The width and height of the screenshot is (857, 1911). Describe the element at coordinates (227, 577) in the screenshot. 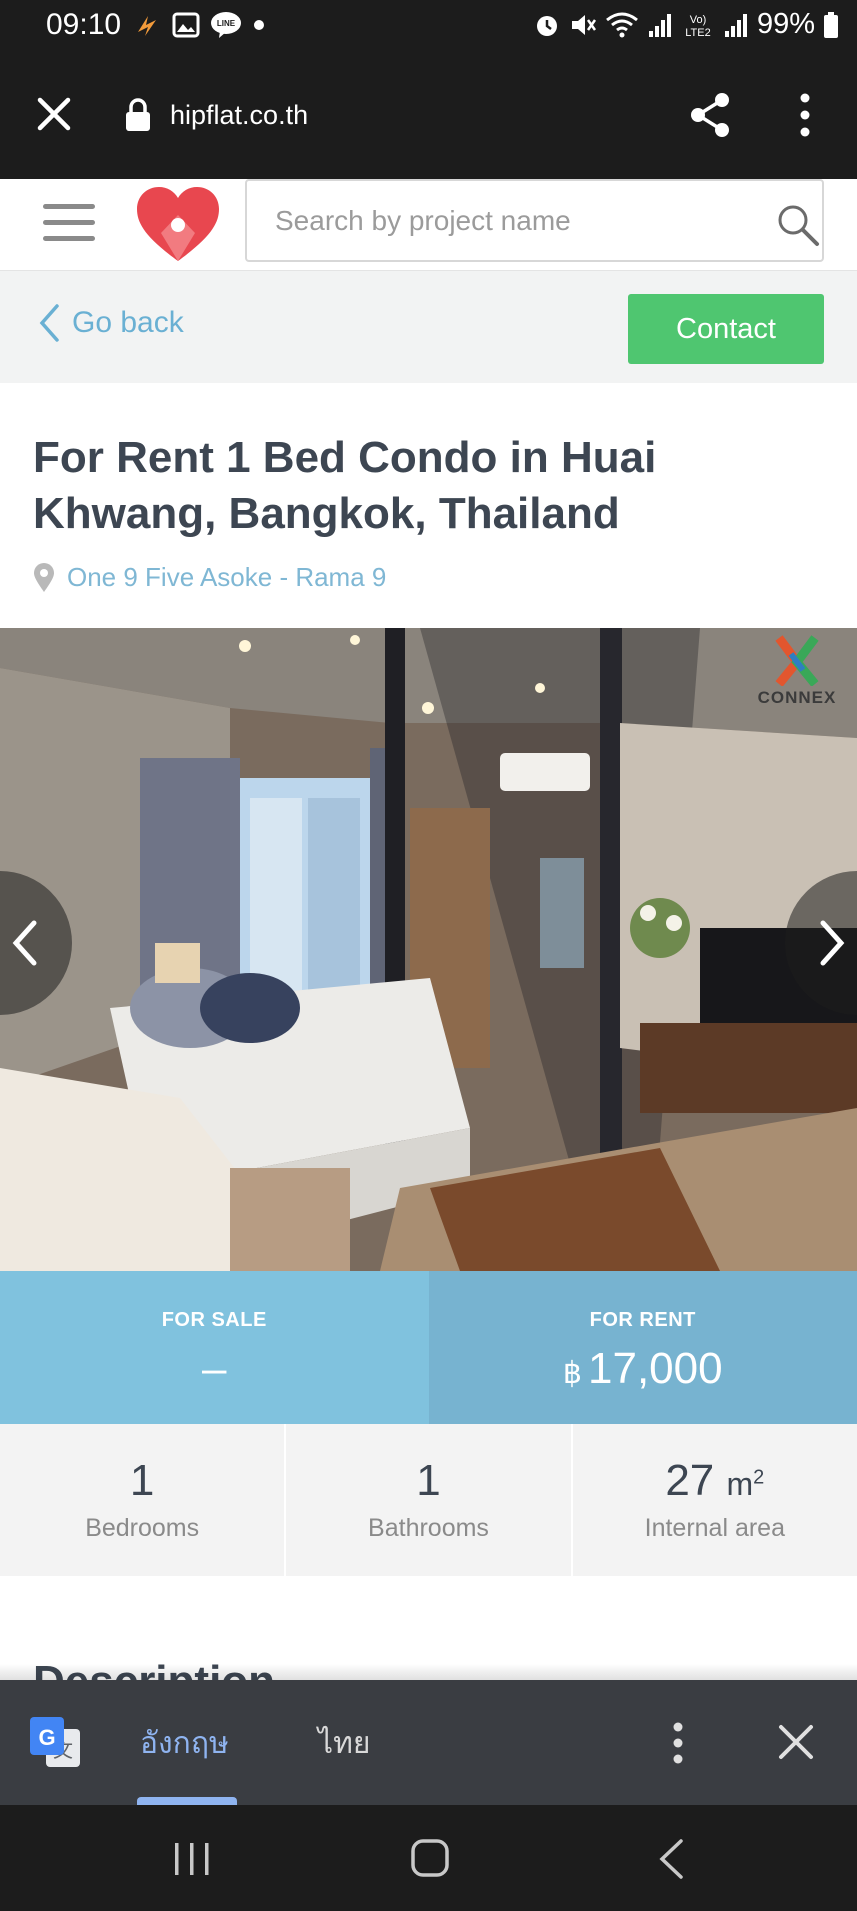

I see `project-name: One 9 Five Asoke - Rama 9` at that location.